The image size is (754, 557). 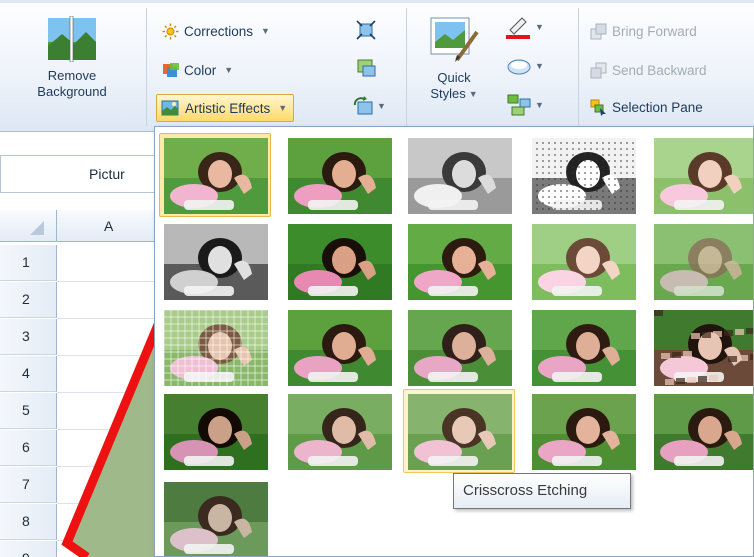 I want to click on remove-background-button: Remove Background, so click(x=72, y=68).